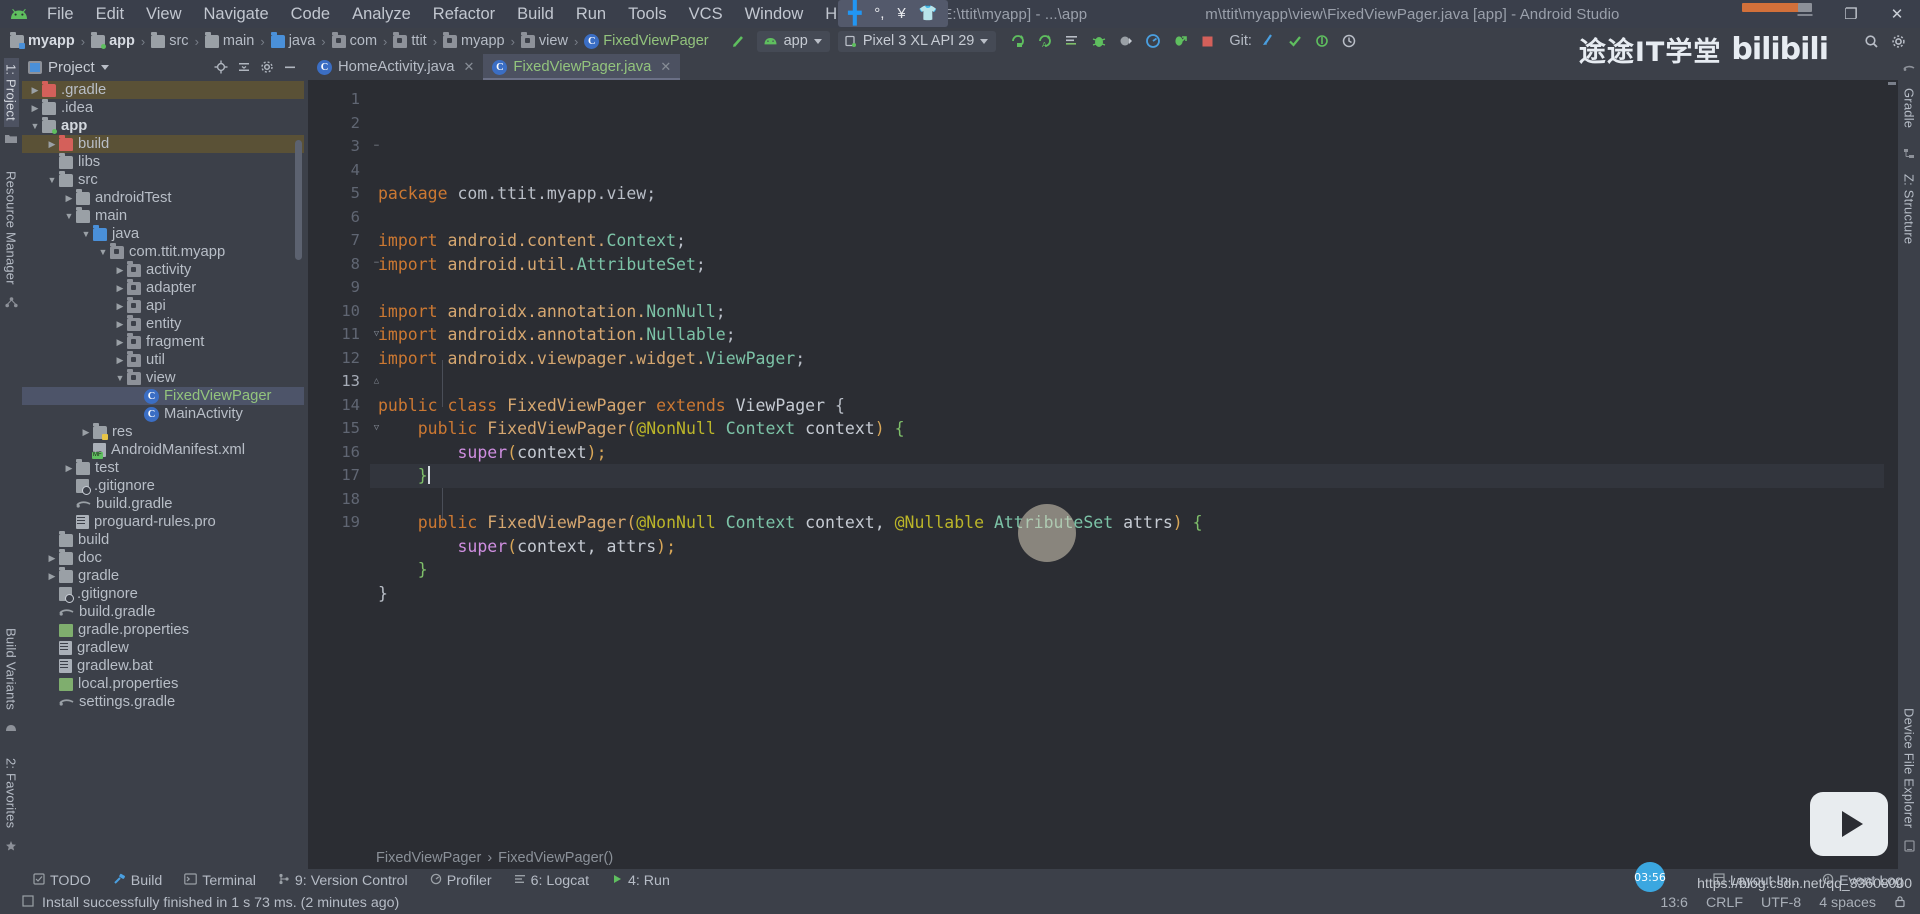 The width and height of the screenshot is (1920, 914). I want to click on code-line: super(context);, so click(1127, 453).